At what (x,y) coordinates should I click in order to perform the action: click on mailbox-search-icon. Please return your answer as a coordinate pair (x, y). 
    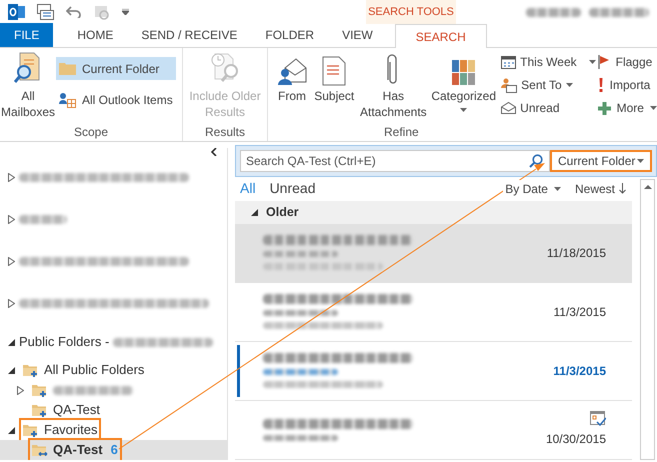
    Looking at the image, I should click on (28, 68).